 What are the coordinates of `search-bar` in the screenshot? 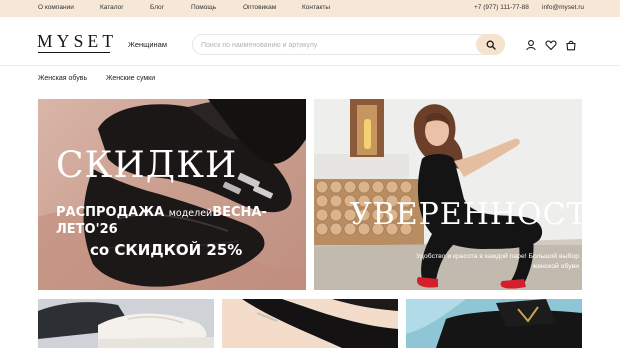 It's located at (348, 44).